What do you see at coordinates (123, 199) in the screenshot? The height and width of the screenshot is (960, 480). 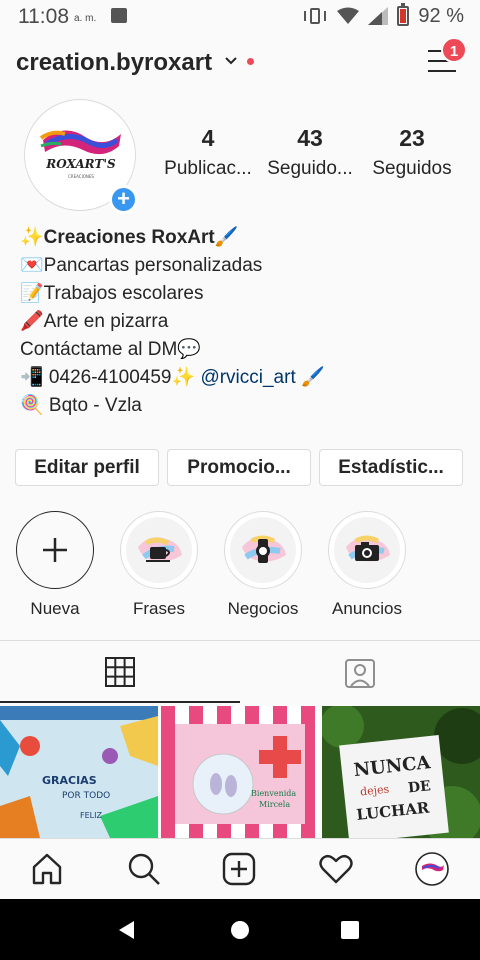 I see `add-story-button: +` at bounding box center [123, 199].